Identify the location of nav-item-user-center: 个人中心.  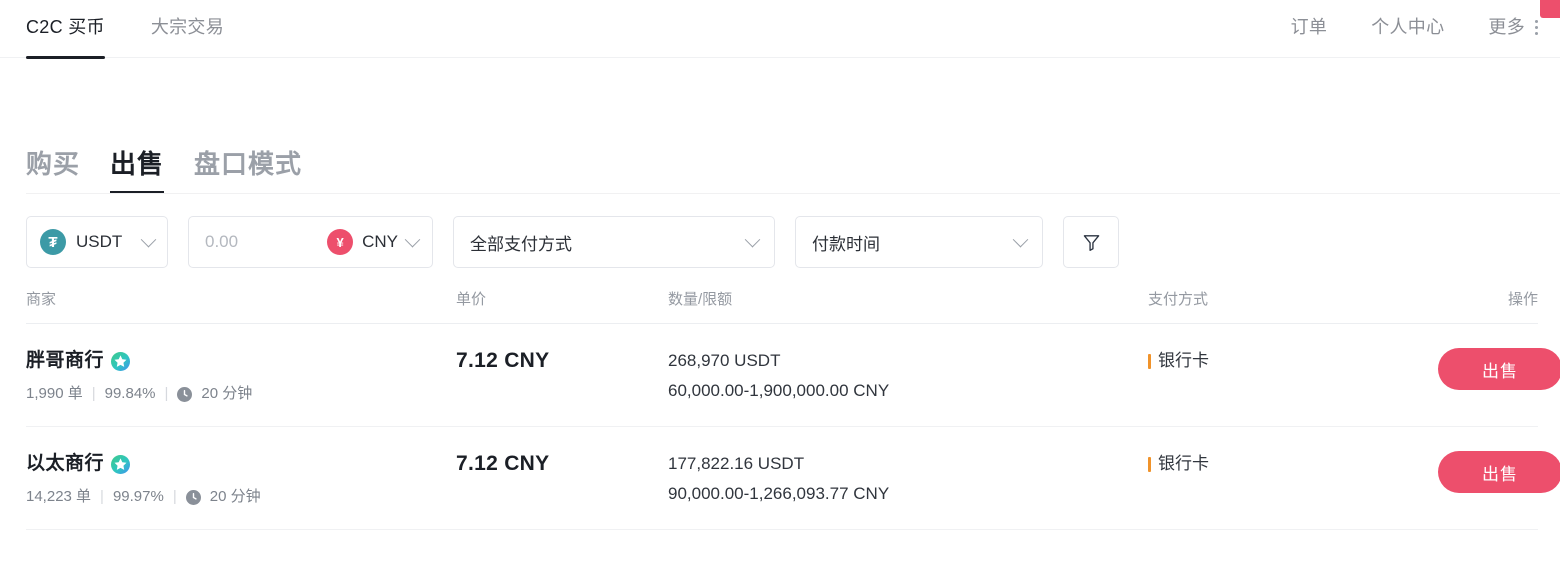
(1407, 27).